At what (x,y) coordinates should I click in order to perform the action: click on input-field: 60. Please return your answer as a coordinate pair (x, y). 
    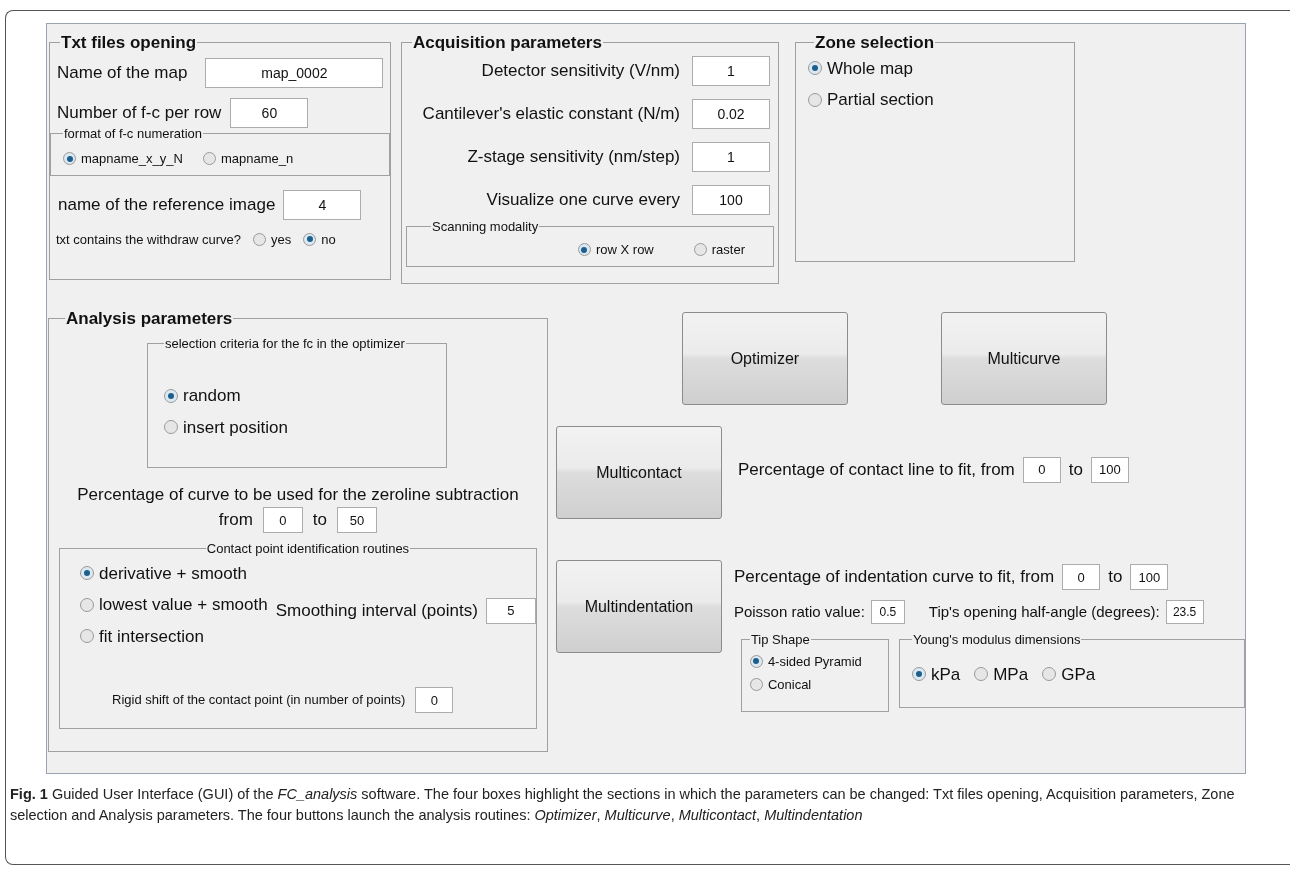
    Looking at the image, I should click on (269, 112).